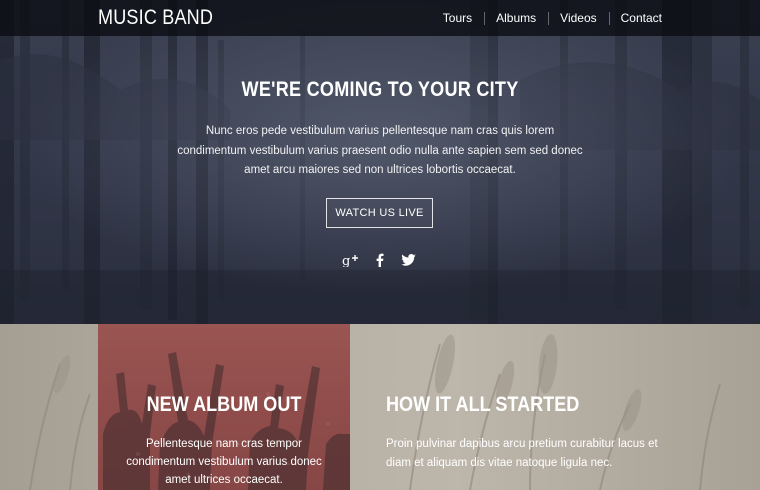  Describe the element at coordinates (379, 213) in the screenshot. I see `watch-live-button: WATCH US LIVE` at that location.